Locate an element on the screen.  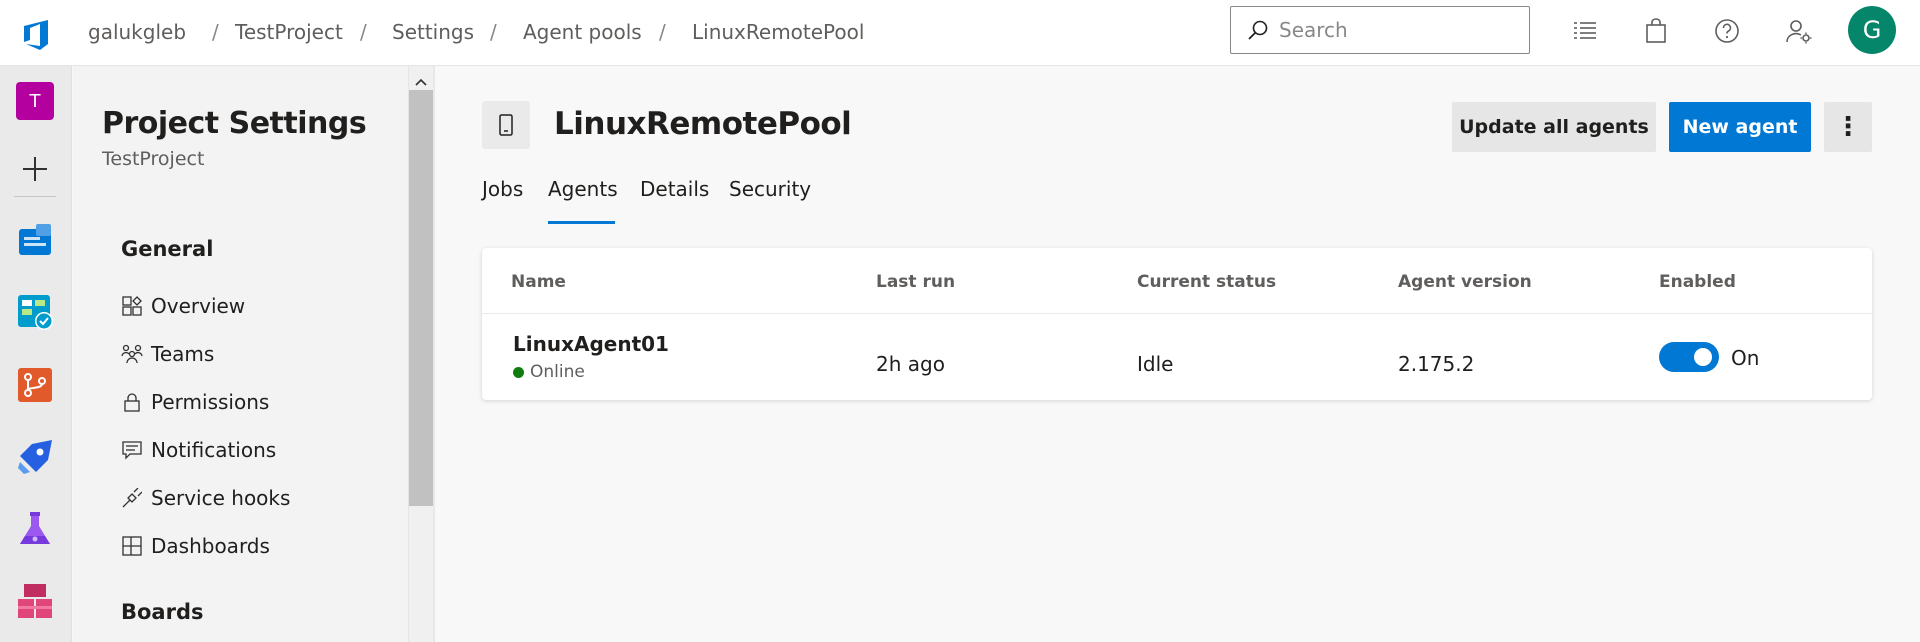
settings-project-name: TestProject is located at coordinates (153, 159).